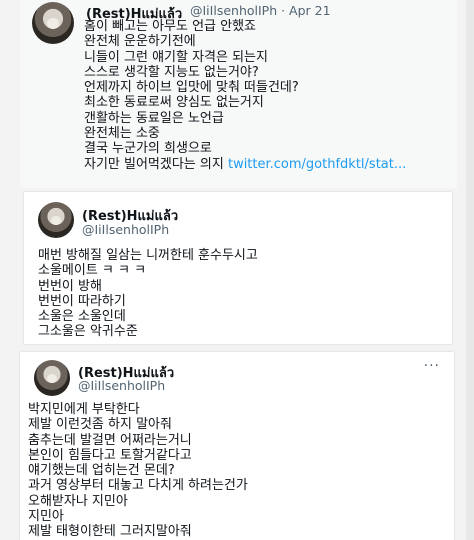 This screenshot has height=540, width=474. Describe the element at coordinates (46, 517) in the screenshot. I see `tweet-line: 지민아` at that location.